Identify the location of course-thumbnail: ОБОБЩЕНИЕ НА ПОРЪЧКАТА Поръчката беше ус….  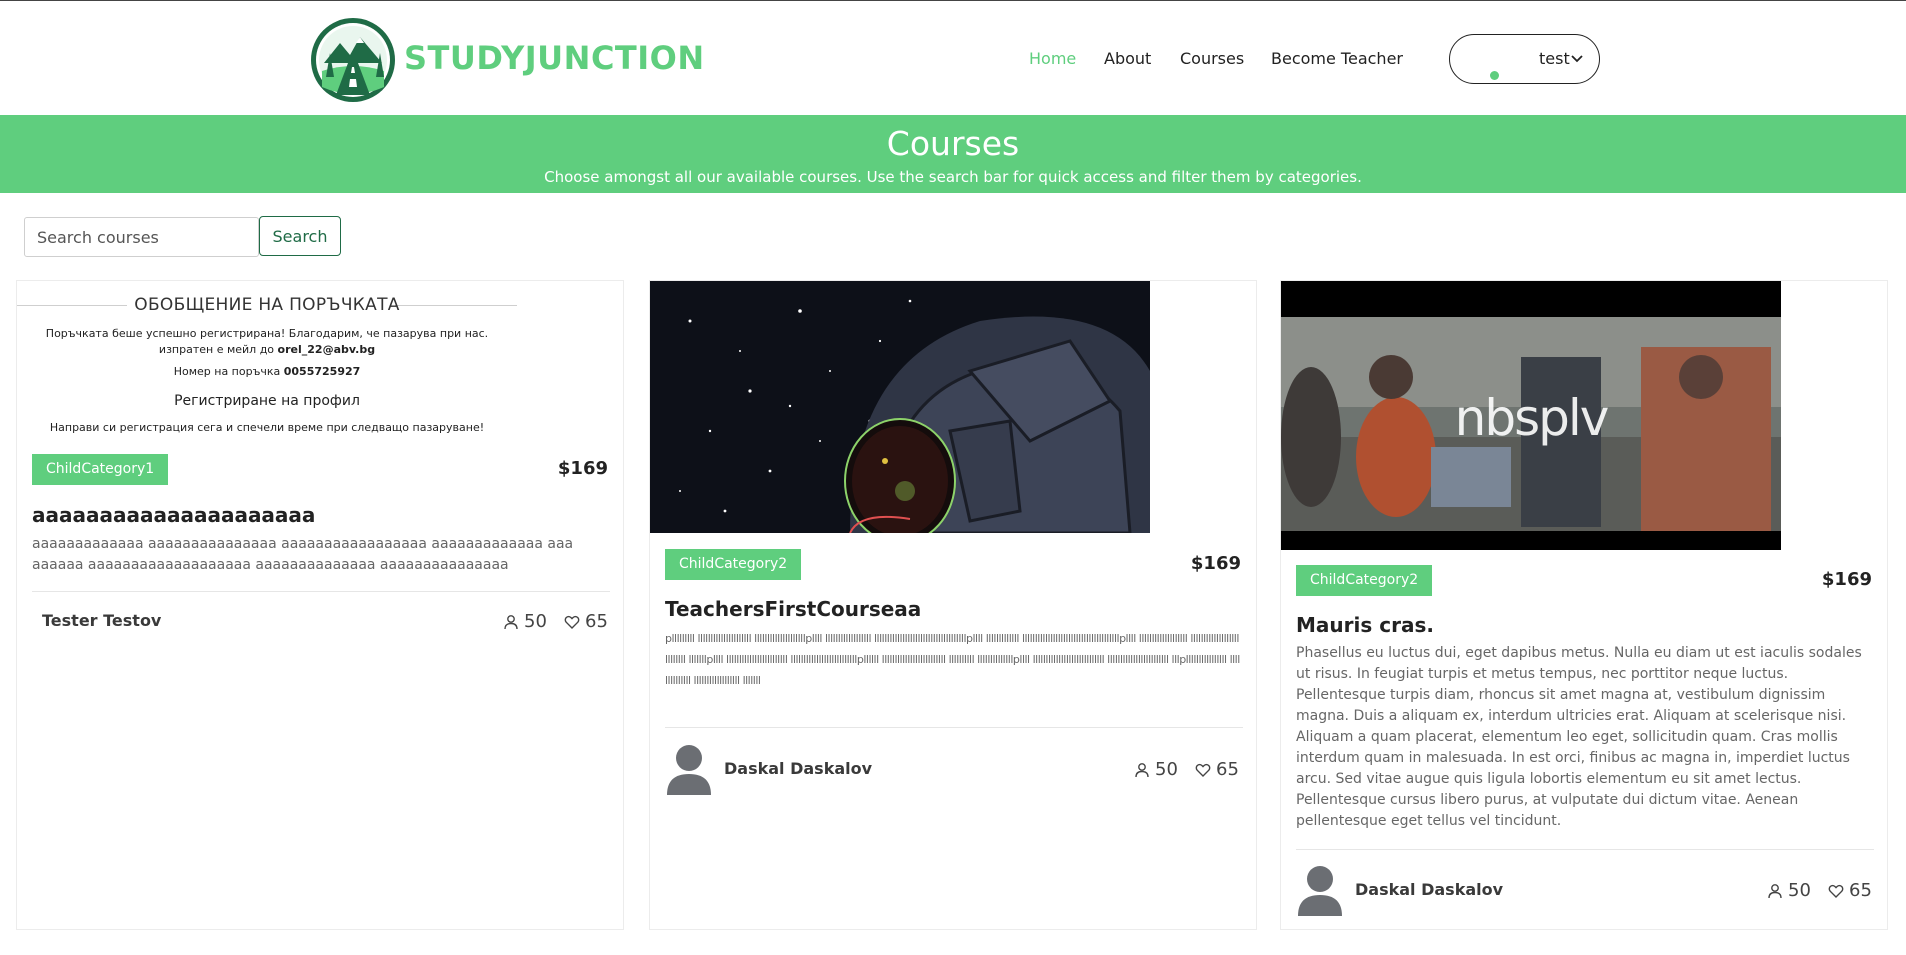
(267, 361).